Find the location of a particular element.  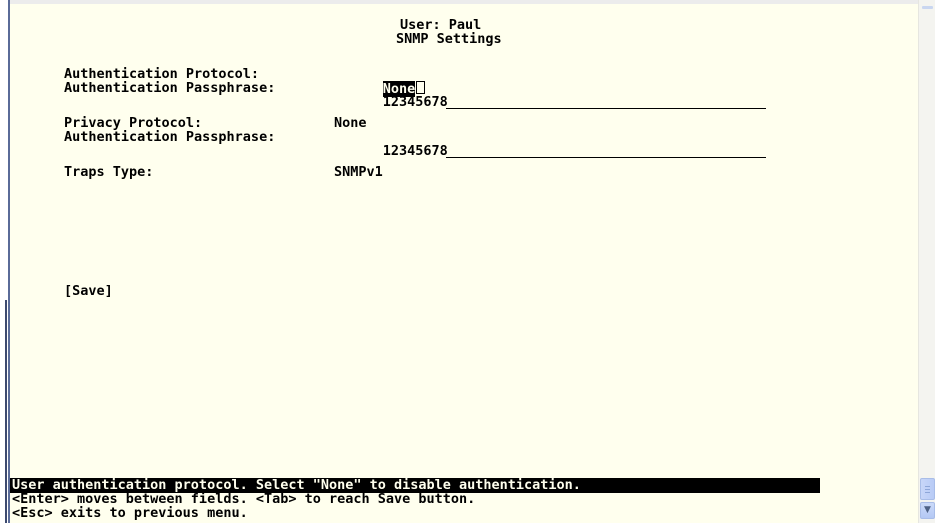

privacy-protocol-value: None is located at coordinates (350, 123).